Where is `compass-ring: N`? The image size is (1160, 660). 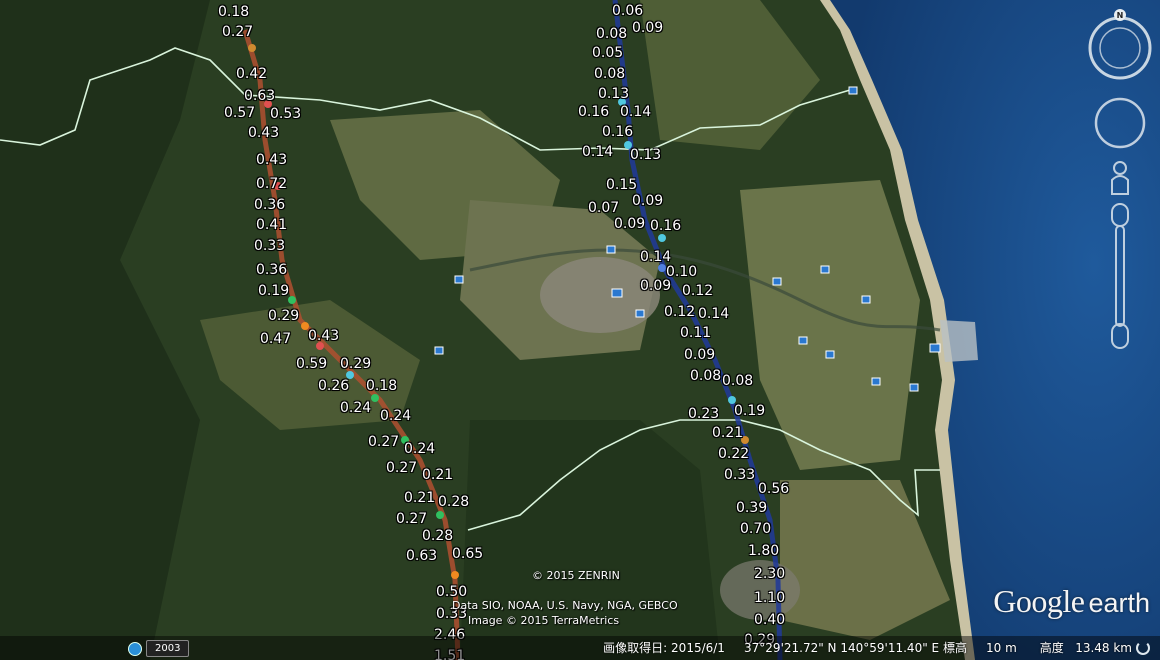
compass-ring: N is located at coordinates (1120, 44).